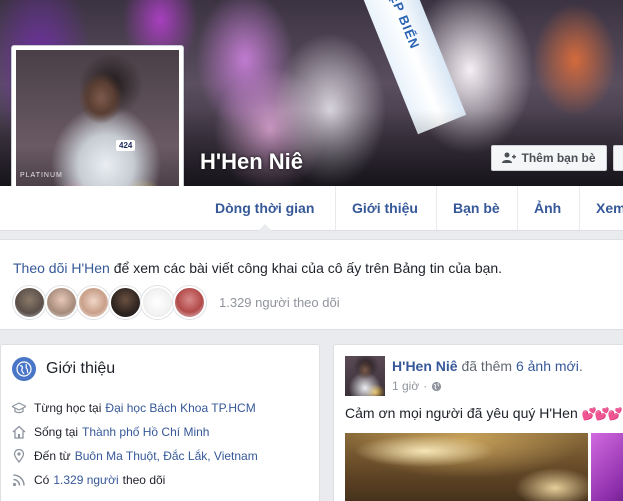 This screenshot has width=623, height=501. Describe the element at coordinates (279, 302) in the screenshot. I see `followers-count: 1.329 người theo dõi` at that location.